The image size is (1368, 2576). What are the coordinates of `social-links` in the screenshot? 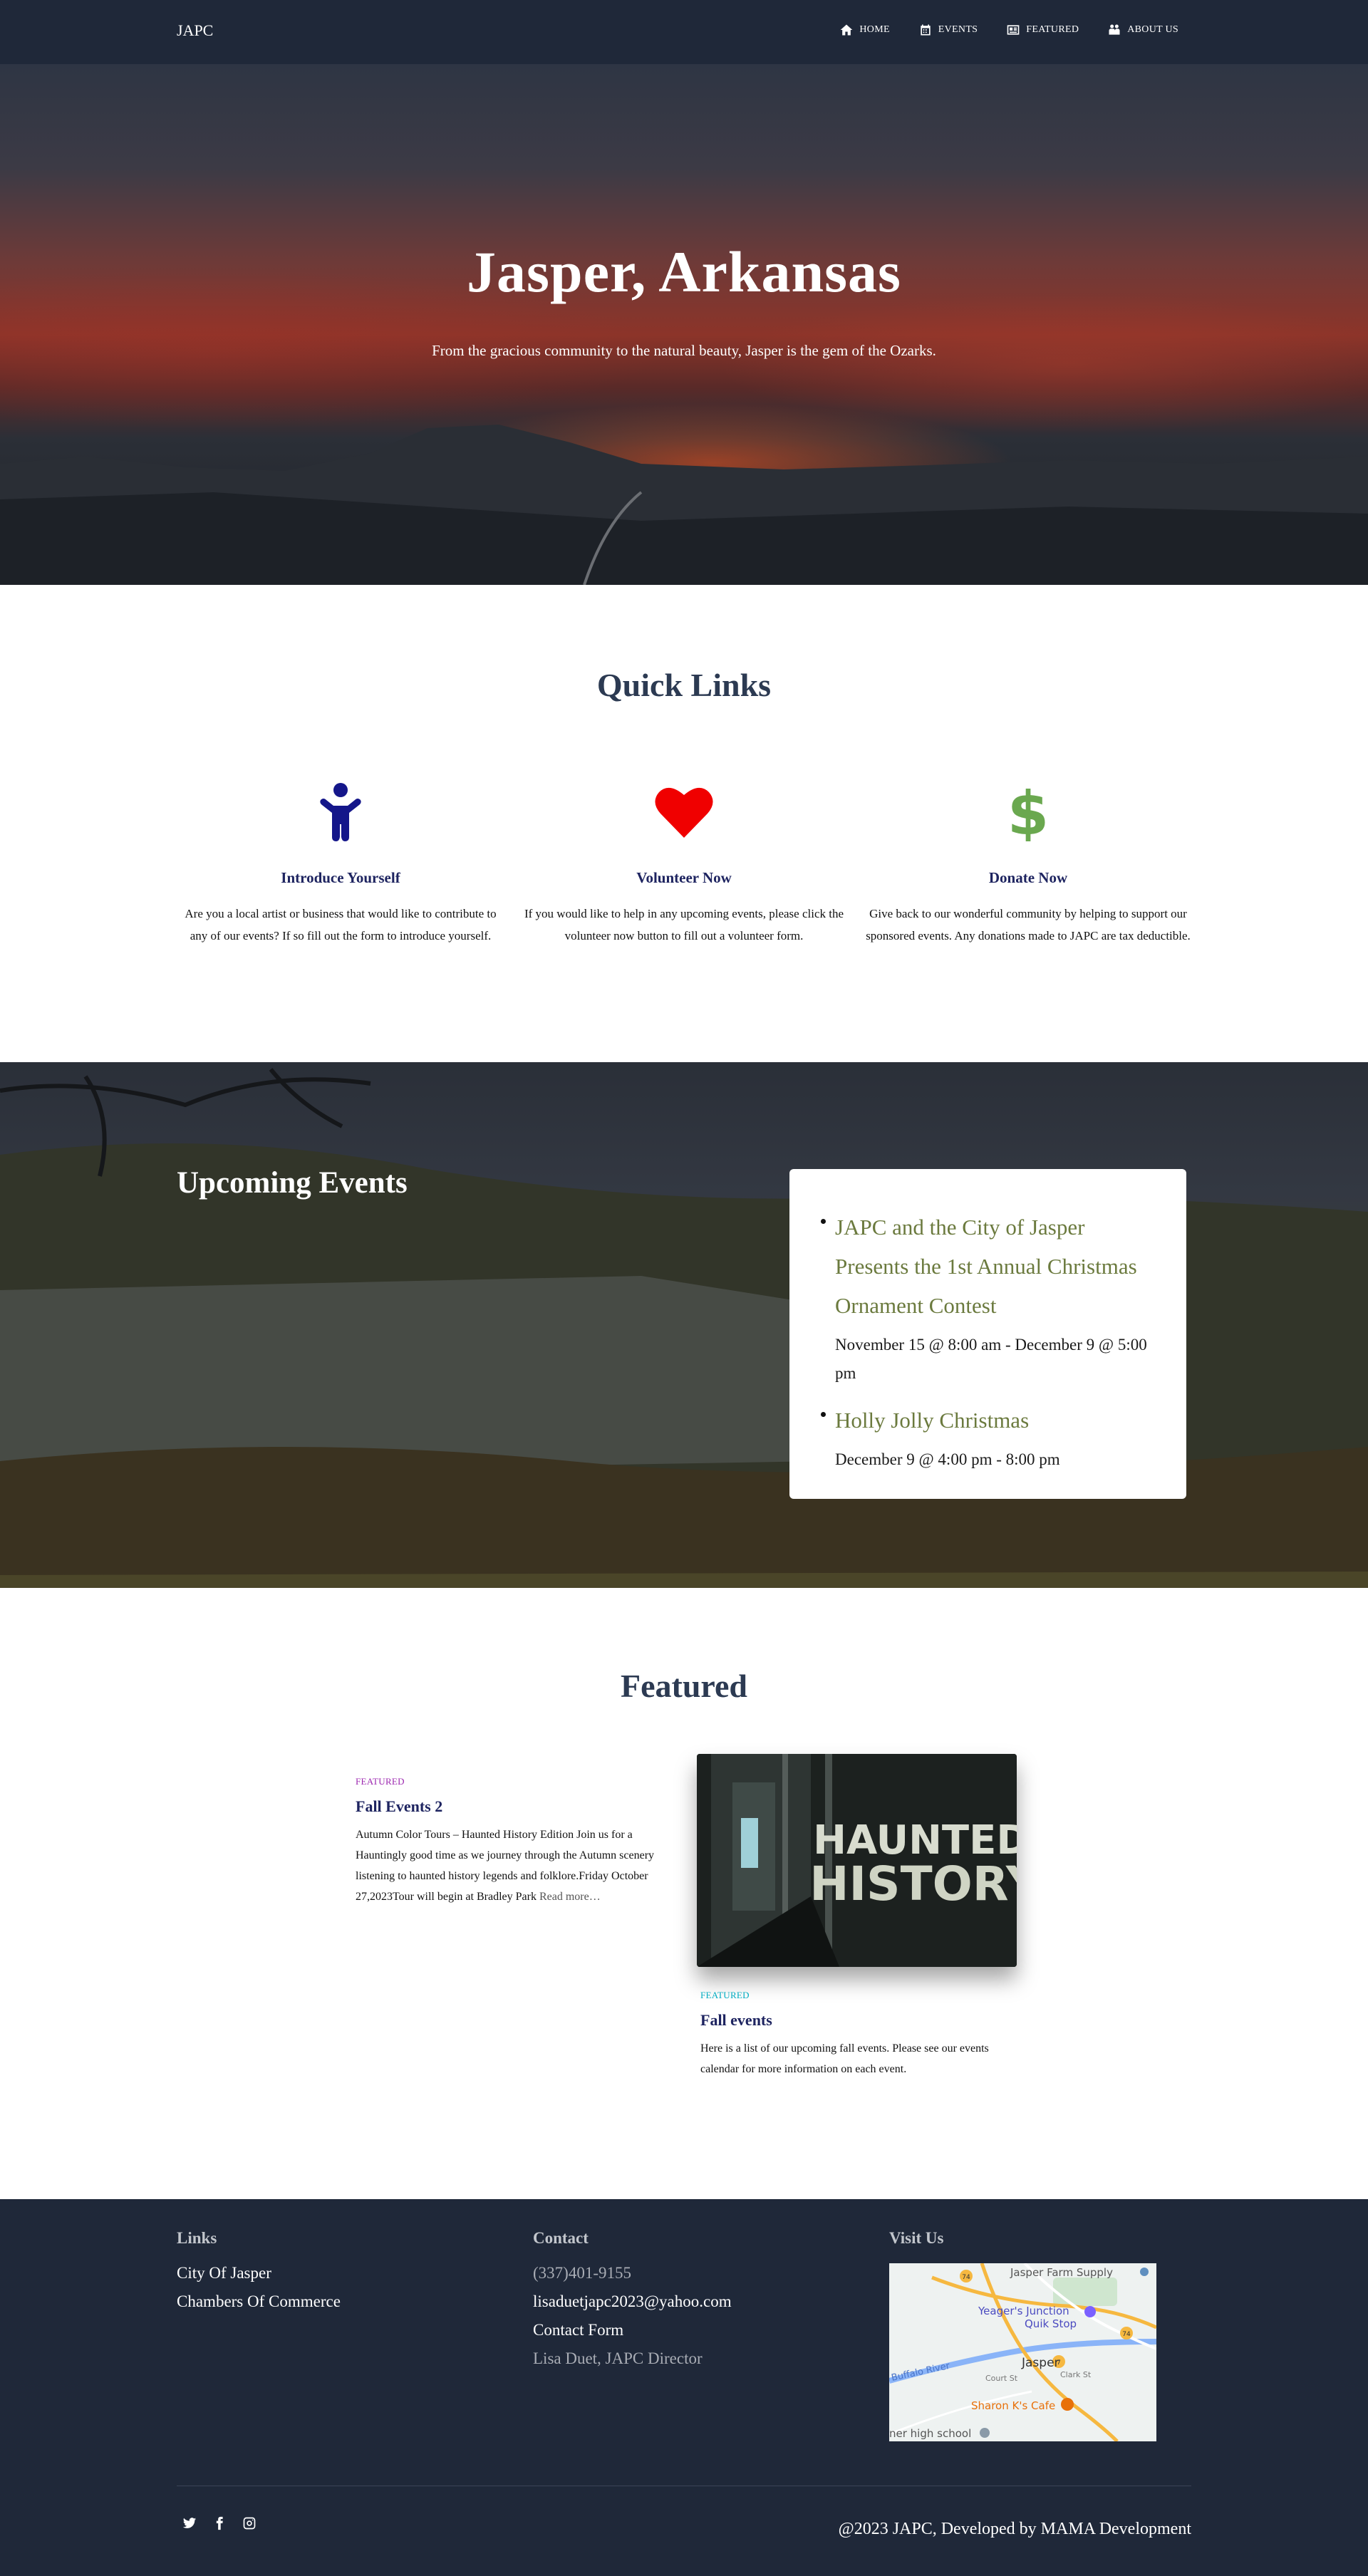 It's located at (219, 2525).